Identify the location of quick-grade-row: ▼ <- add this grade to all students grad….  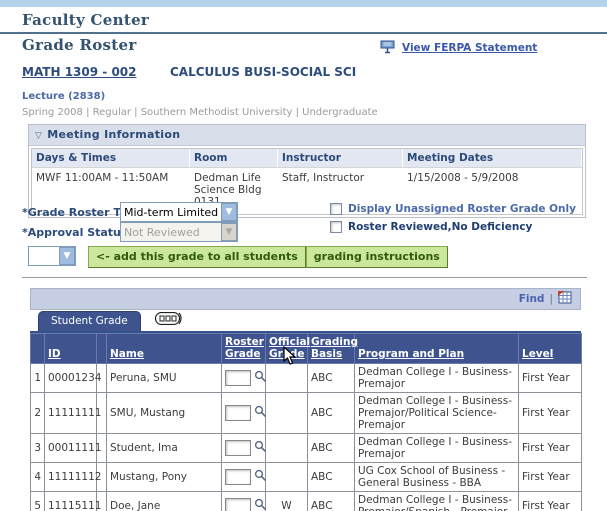
(238, 257).